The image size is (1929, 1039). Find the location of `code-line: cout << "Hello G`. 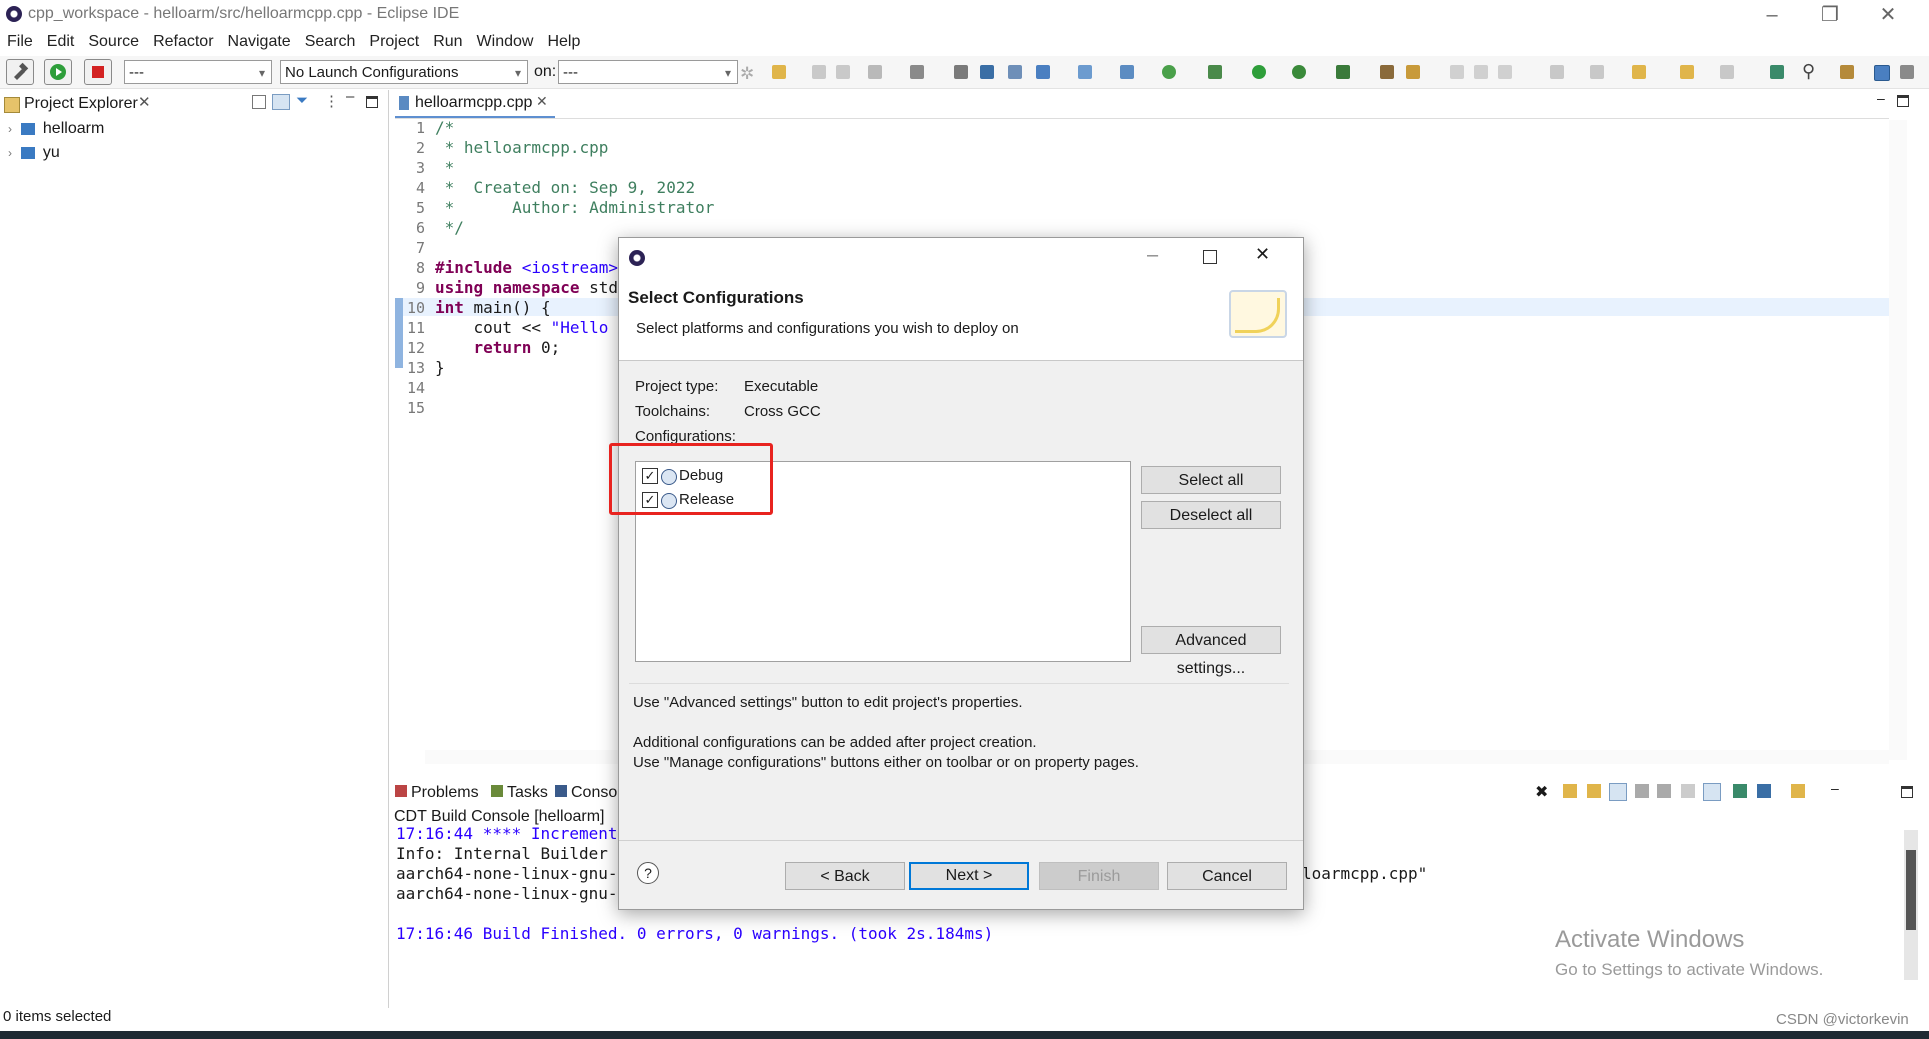

code-line: cout << "Hello G is located at coordinates (531, 327).